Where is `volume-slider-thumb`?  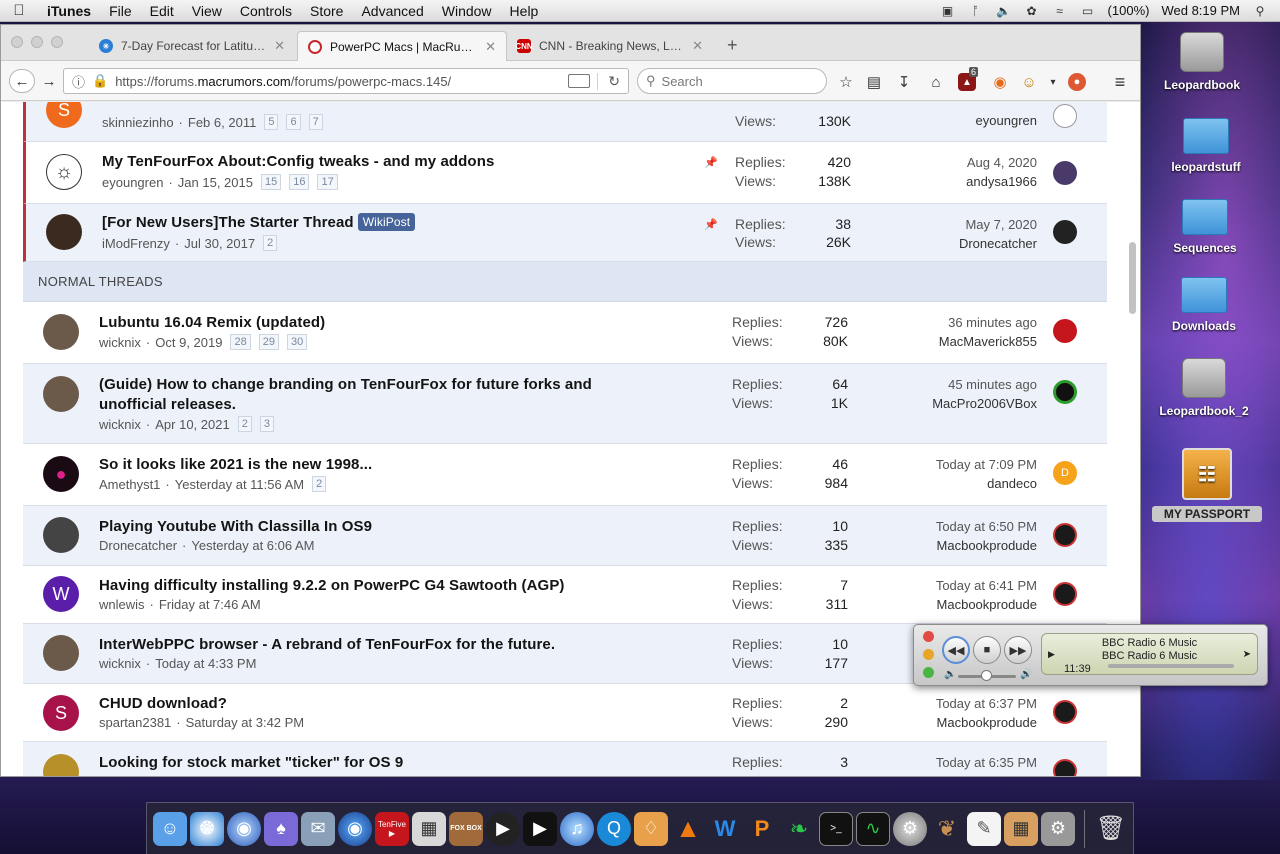
volume-slider-thumb is located at coordinates (986, 675).